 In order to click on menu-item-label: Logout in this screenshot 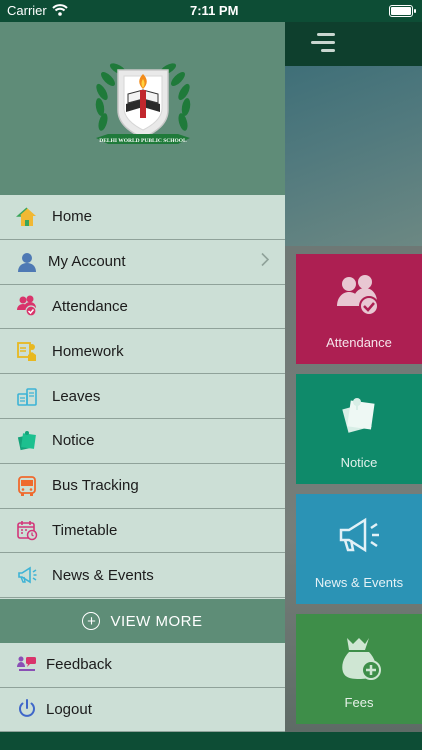, I will do `click(69, 709)`.